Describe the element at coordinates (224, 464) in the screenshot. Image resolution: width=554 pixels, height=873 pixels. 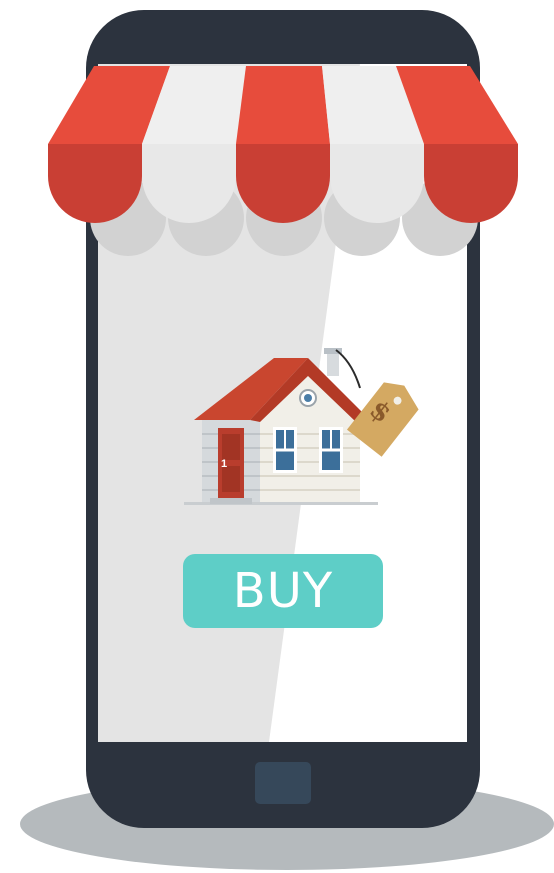
I see `door-number: 1` at that location.